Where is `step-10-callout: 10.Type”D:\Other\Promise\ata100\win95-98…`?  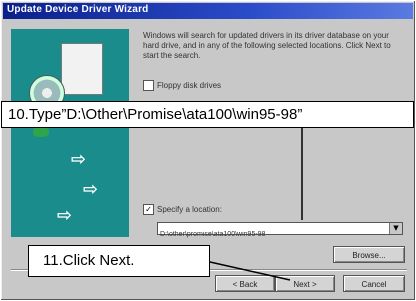
step-10-callout: 10.Type”D:\Other\Promise\ata100\win95-98… is located at coordinates (207, 114).